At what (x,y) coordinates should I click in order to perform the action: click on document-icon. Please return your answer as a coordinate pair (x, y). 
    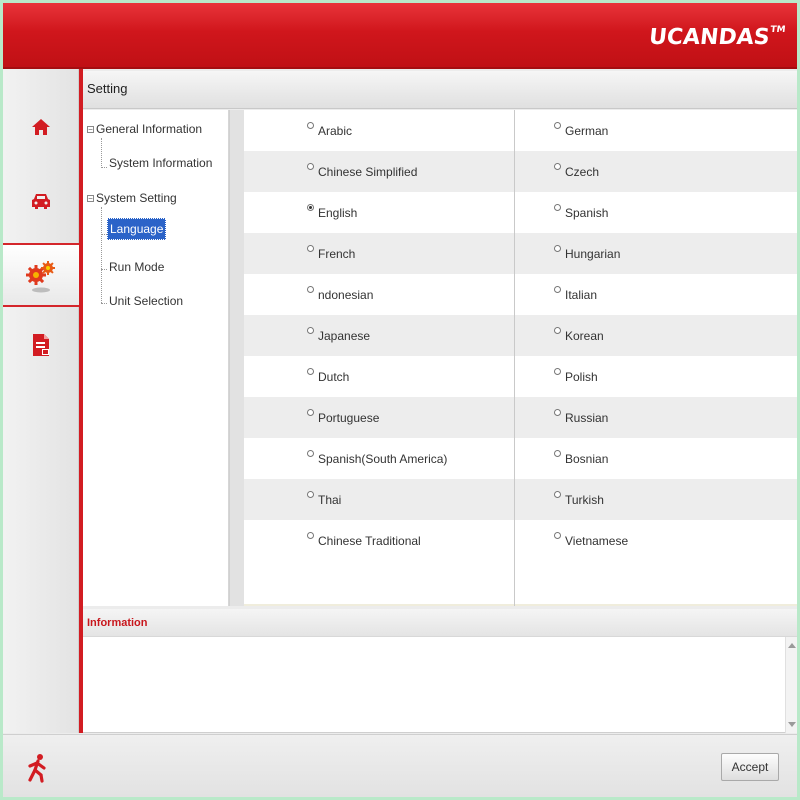
    Looking at the image, I should click on (41, 345).